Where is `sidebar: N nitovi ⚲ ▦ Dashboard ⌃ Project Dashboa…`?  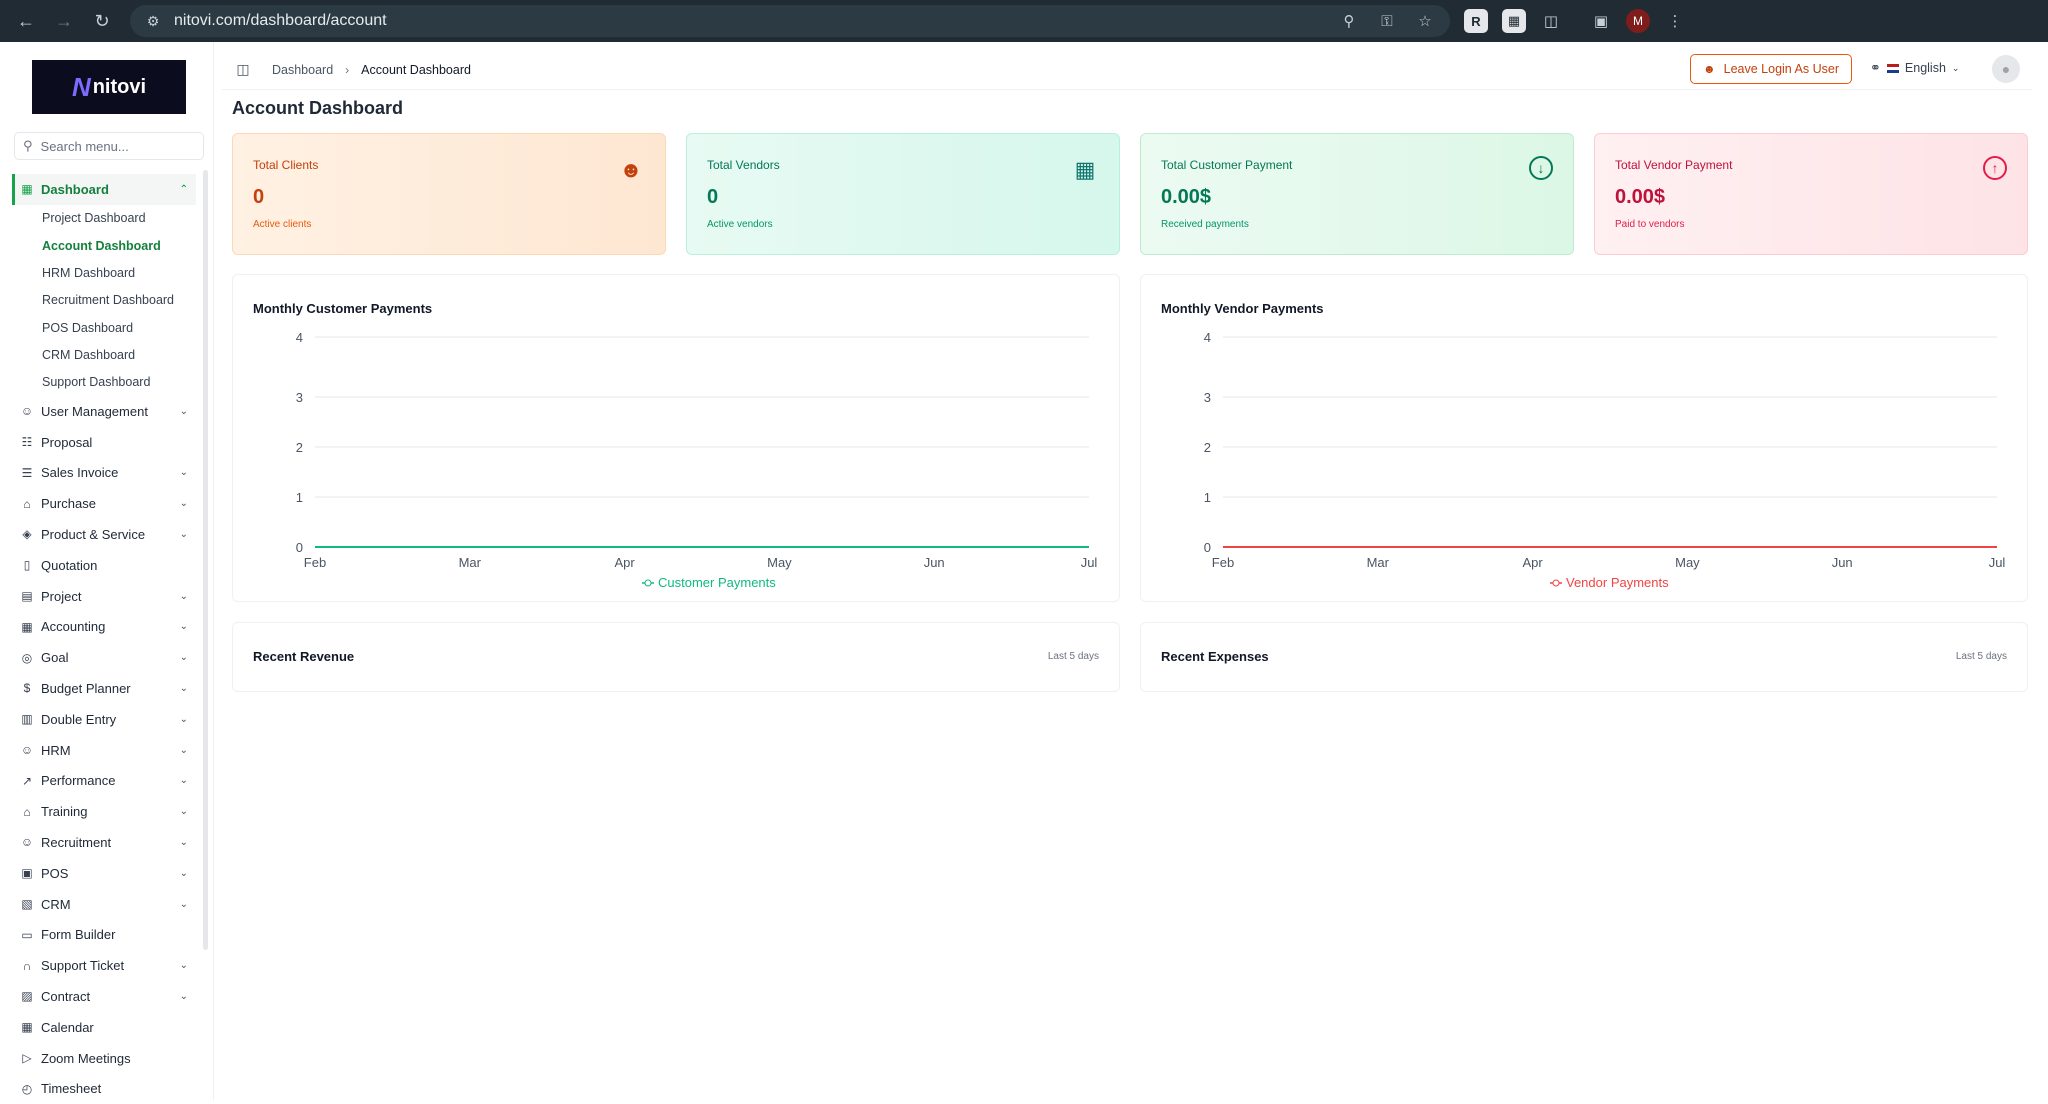 sidebar: N nitovi ⚲ ▦ Dashboard ⌃ Project Dashboa… is located at coordinates (107, 571).